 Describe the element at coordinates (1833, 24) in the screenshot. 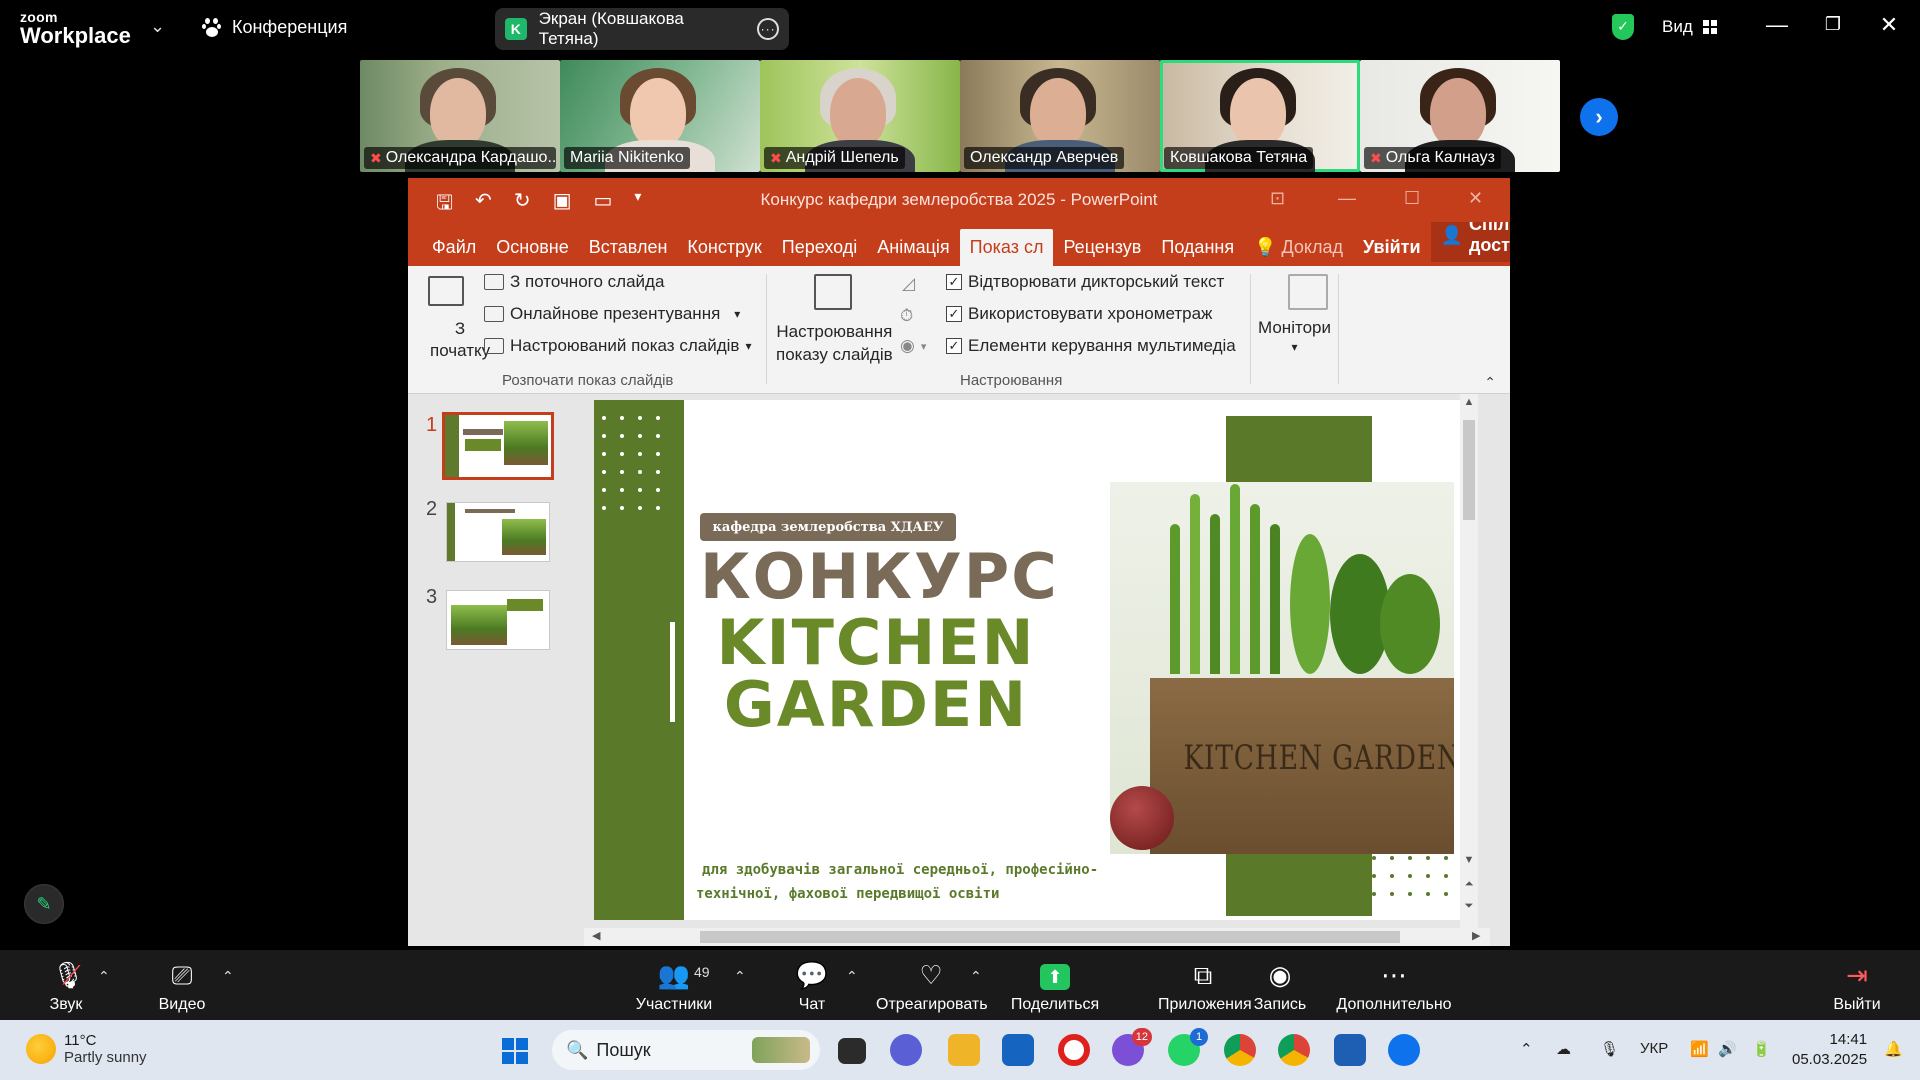

I see `restore-icon: ❐` at that location.